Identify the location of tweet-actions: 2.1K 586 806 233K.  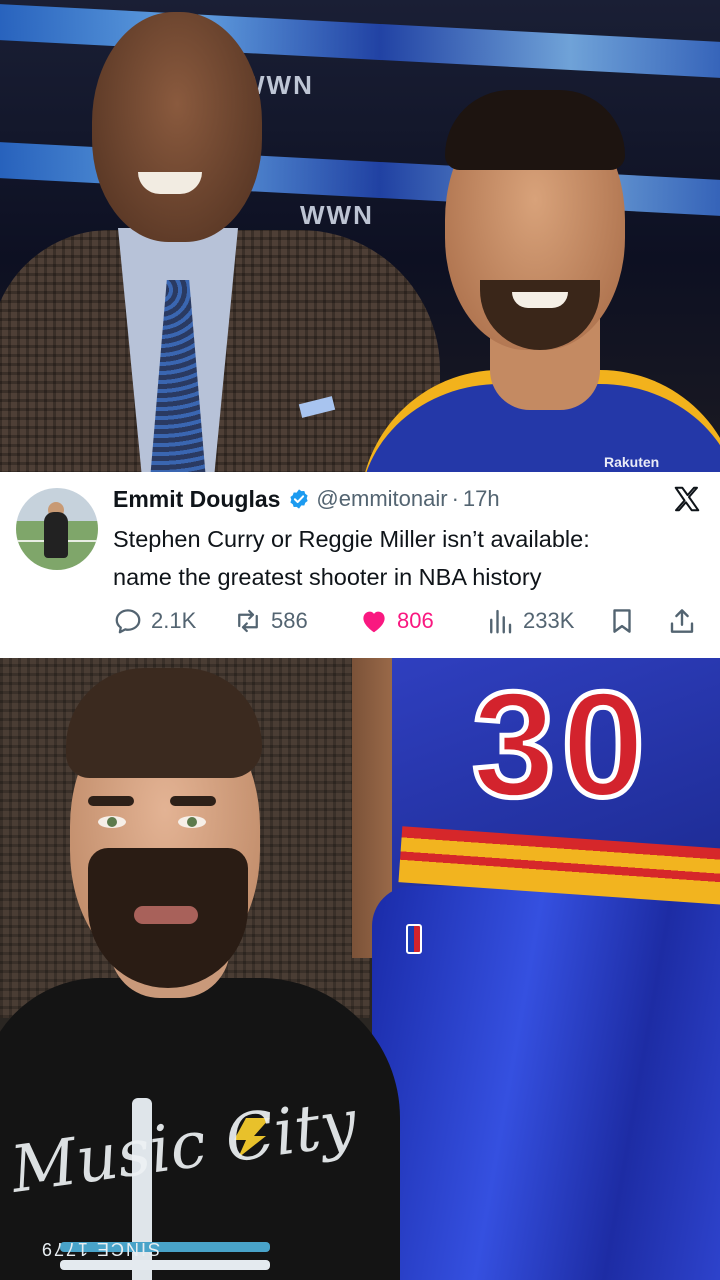
(408, 621).